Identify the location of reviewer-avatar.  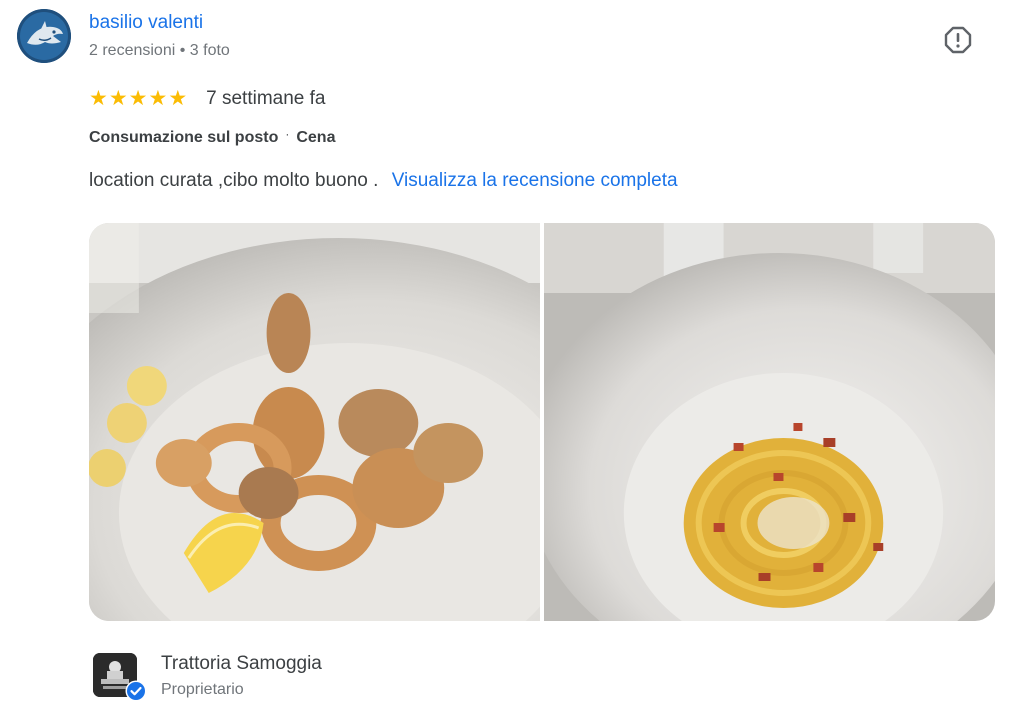
(44, 36).